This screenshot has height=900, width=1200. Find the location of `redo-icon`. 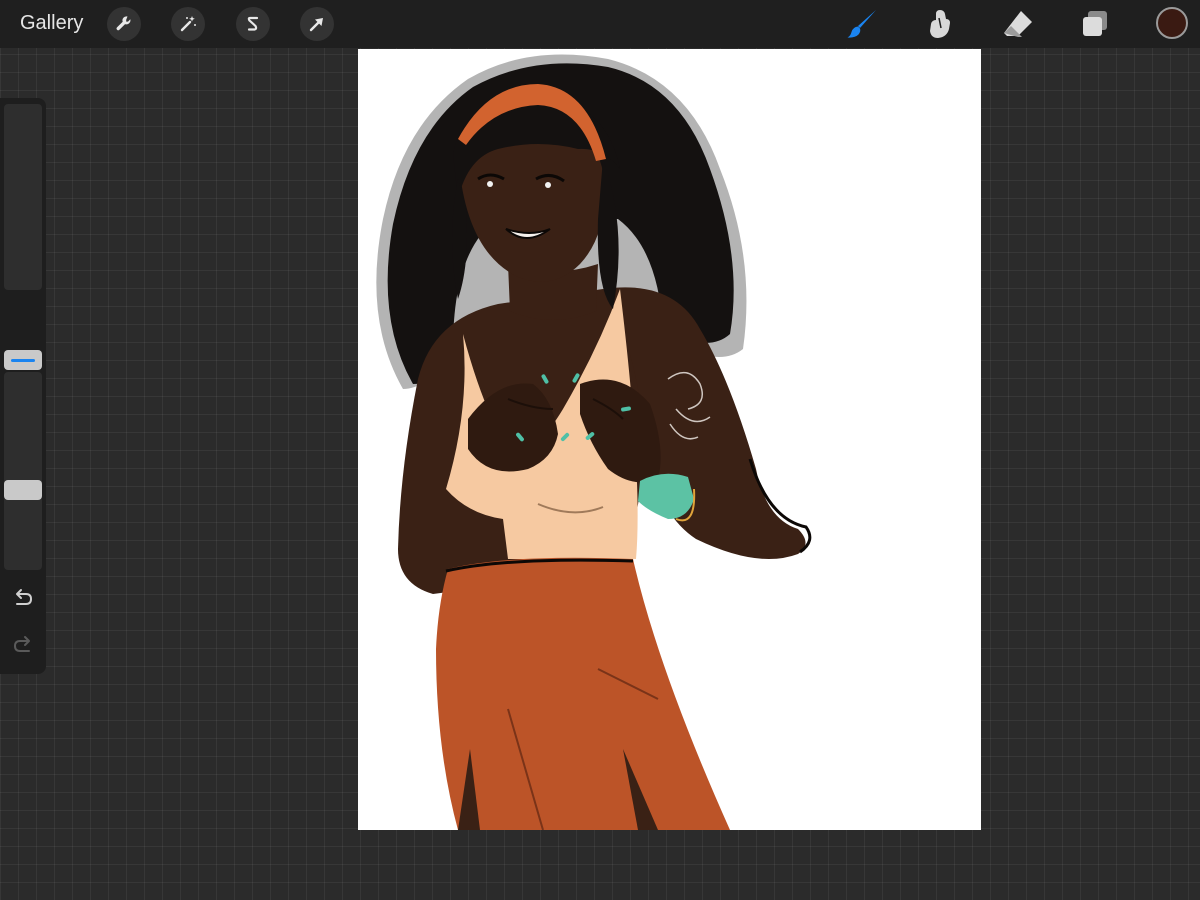

redo-icon is located at coordinates (23, 646).